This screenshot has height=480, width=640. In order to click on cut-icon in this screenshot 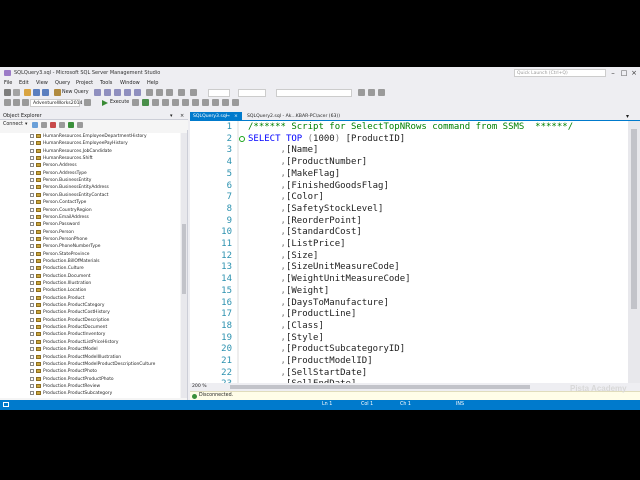, I will do `click(149, 92)`.